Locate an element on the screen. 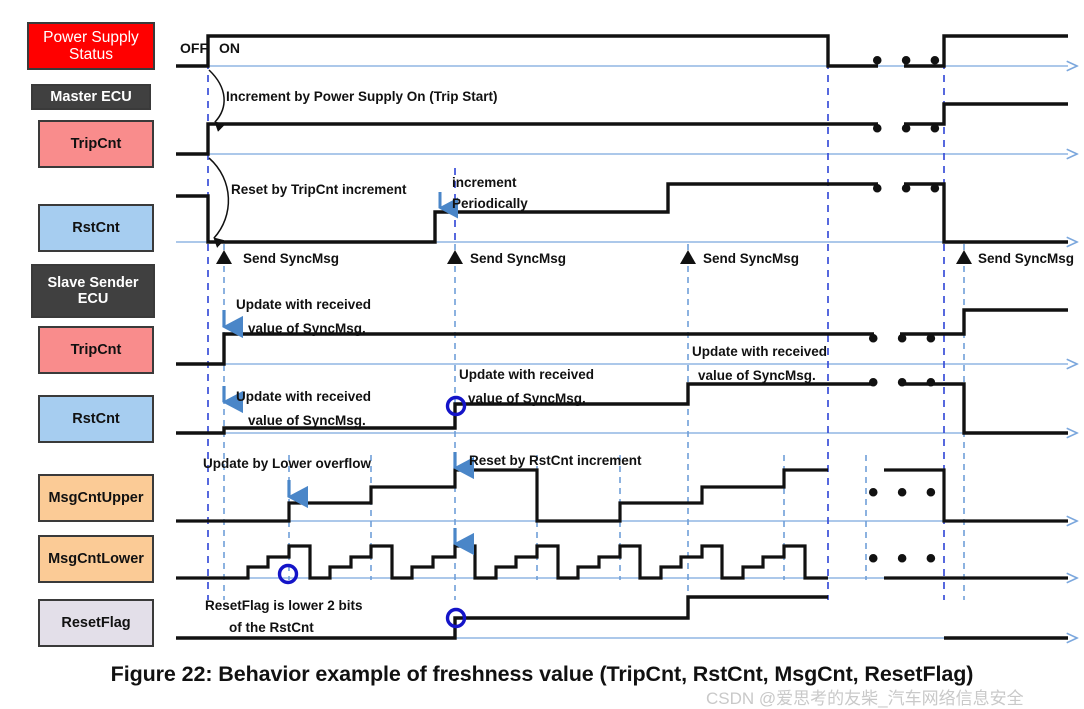  power-state-on: ON is located at coordinates (229, 48).